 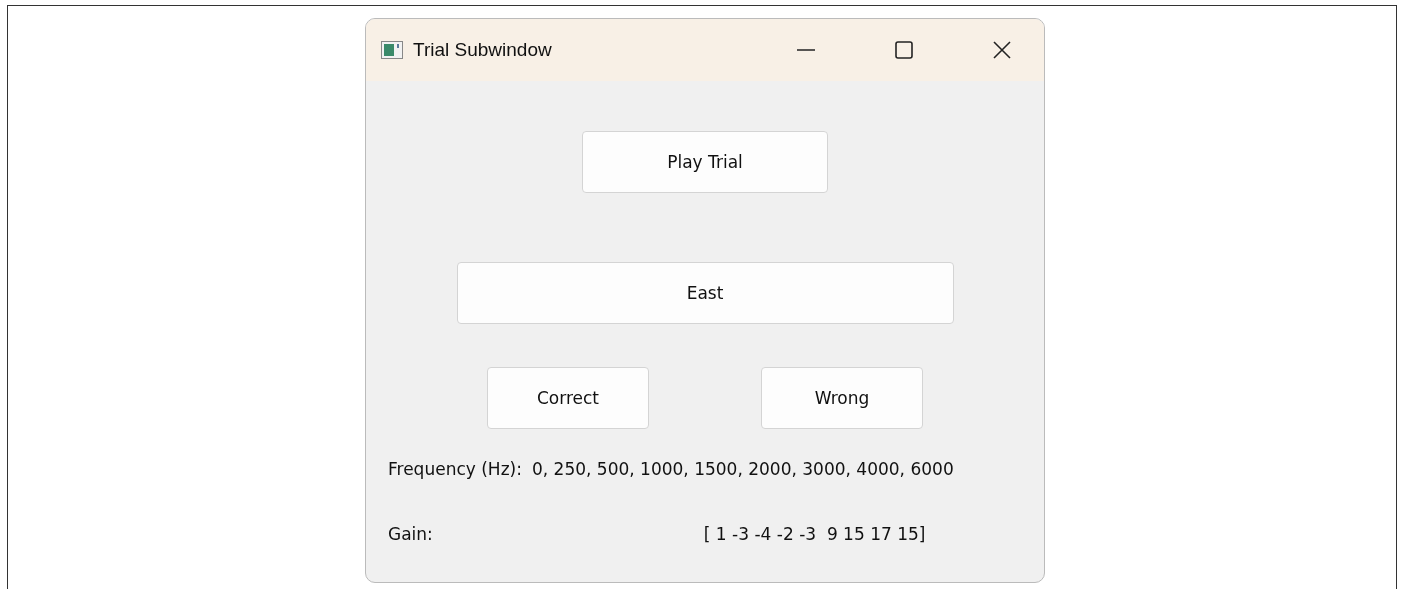 What do you see at coordinates (705, 162) in the screenshot?
I see `play-trial-button: Play Trial` at bounding box center [705, 162].